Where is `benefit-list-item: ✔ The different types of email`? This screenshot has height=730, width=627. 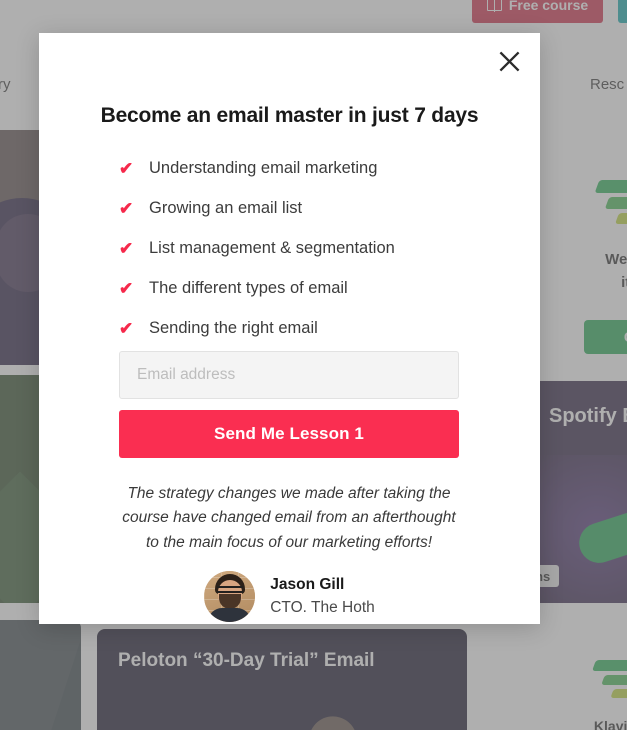 benefit-list-item: ✔ The different types of email is located at coordinates (257, 292).